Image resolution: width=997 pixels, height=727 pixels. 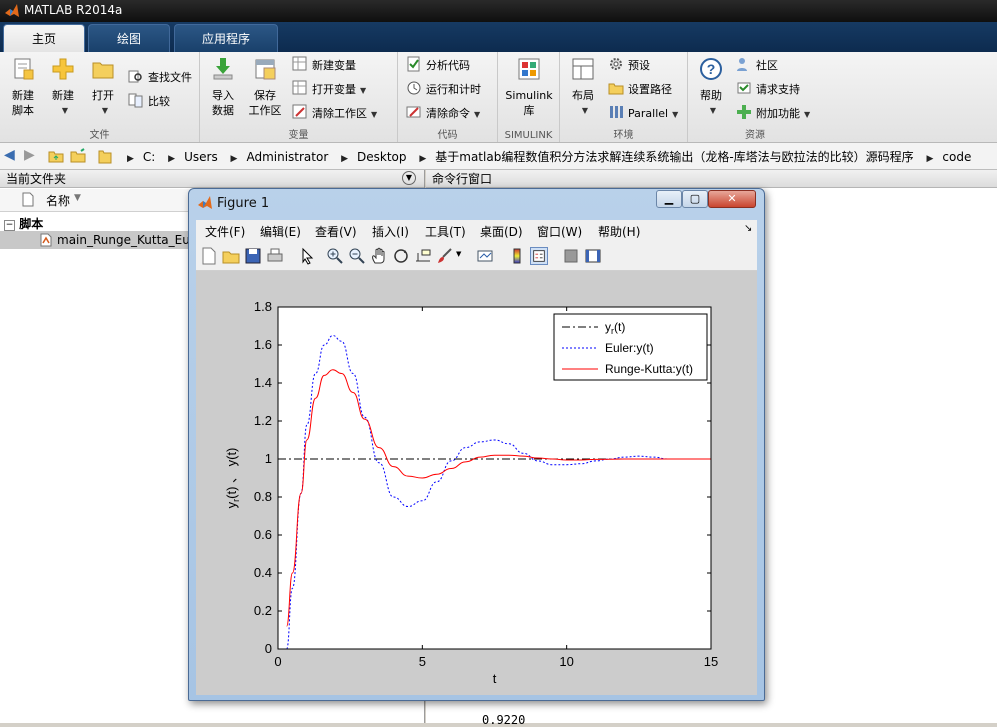 What do you see at coordinates (129, 38) in the screenshot?
I see `tab-plots: 绘图` at bounding box center [129, 38].